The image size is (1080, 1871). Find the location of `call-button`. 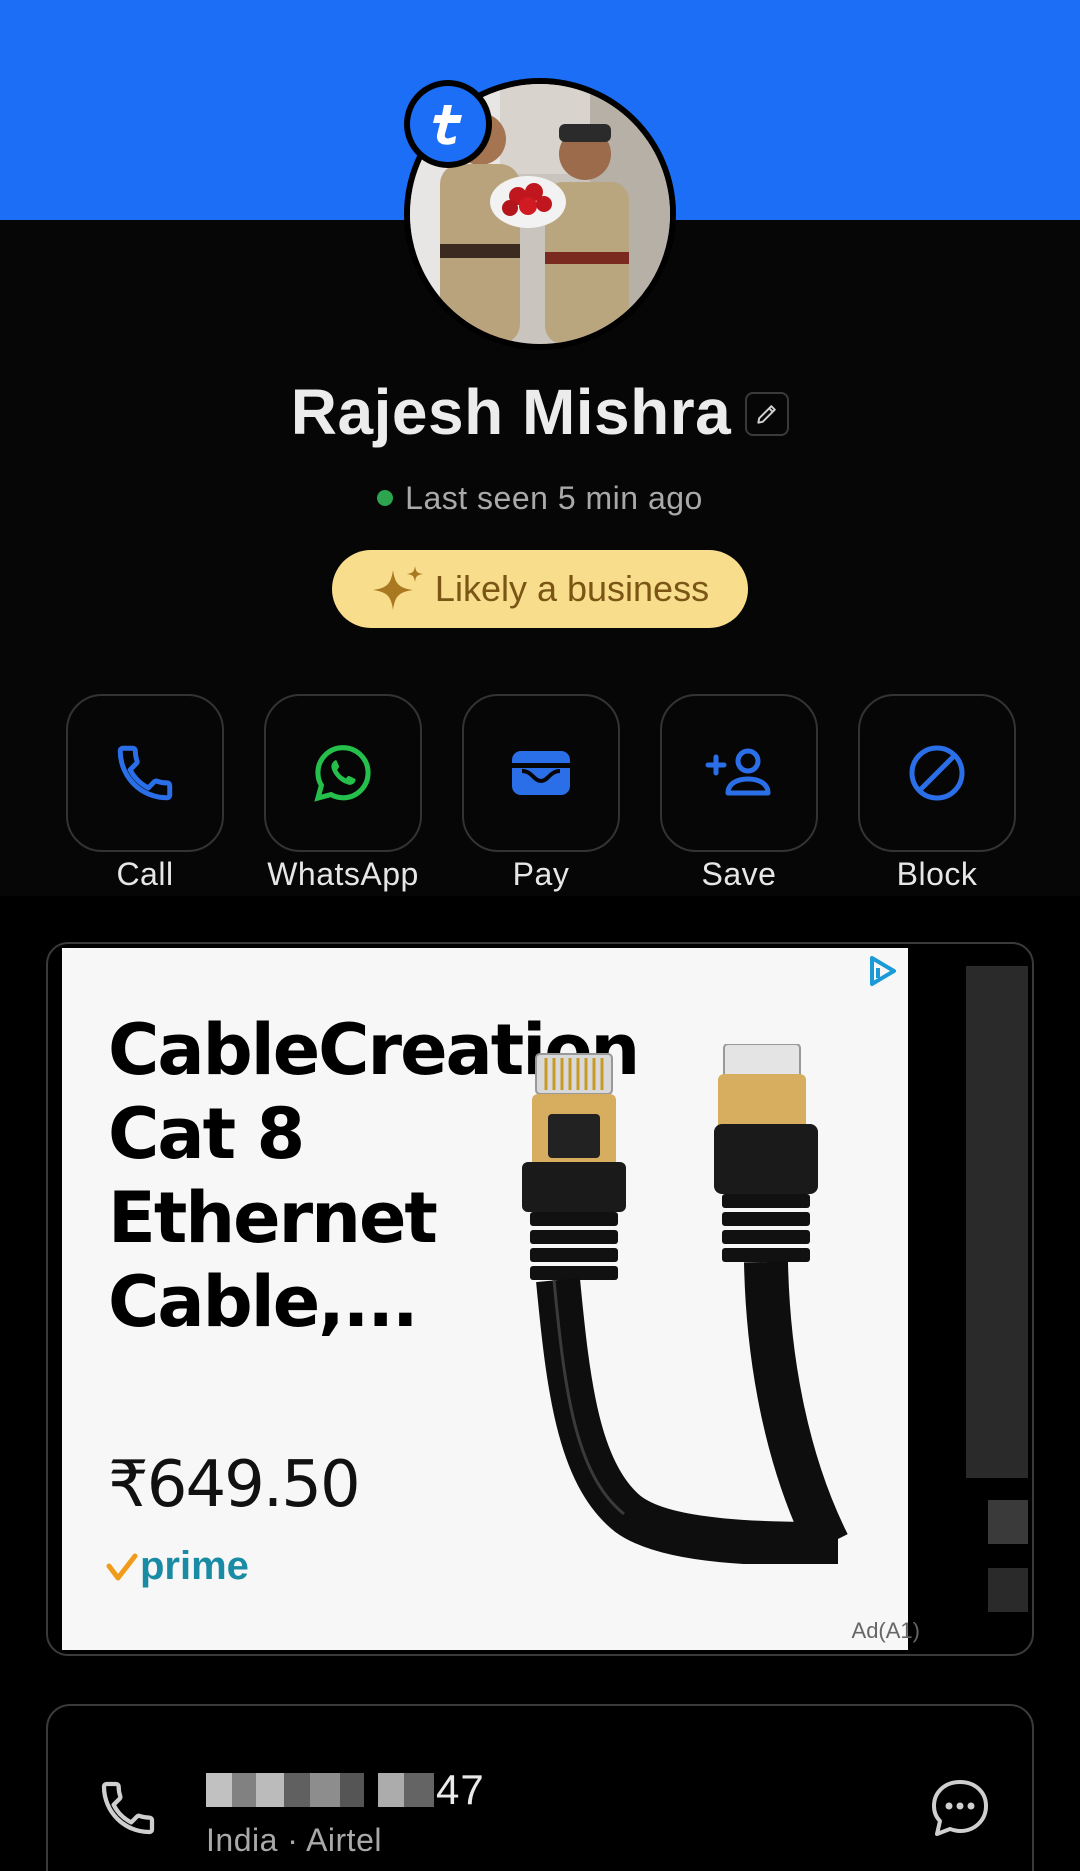

call-button is located at coordinates (145, 773).